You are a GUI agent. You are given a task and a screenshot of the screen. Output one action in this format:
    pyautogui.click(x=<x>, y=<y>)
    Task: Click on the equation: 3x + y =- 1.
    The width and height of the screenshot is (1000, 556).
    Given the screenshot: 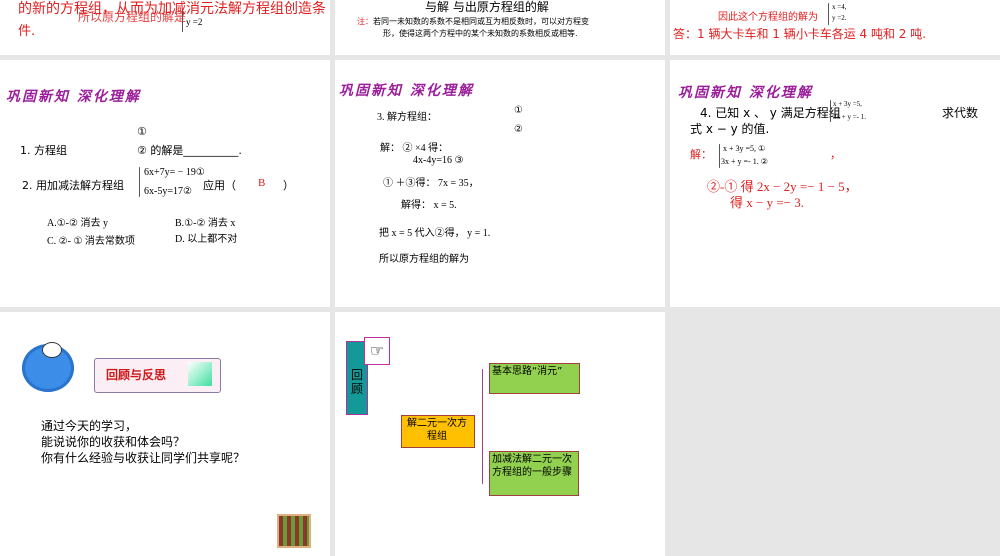 What is the action you would take?
    pyautogui.click(x=849, y=117)
    